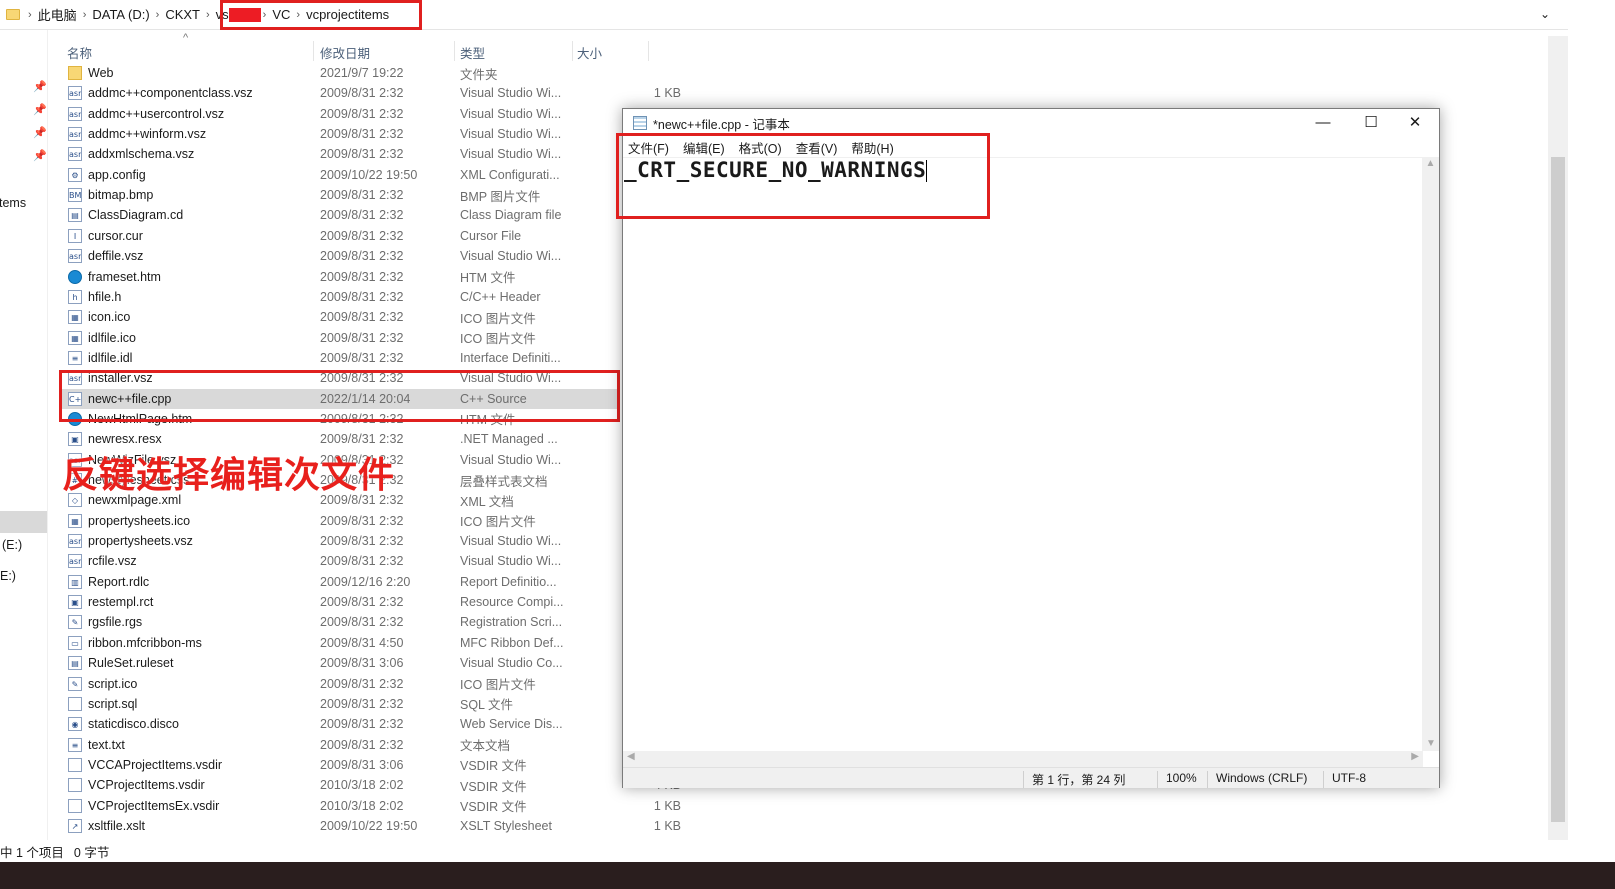  I want to click on file-row: Web 2021/9/7 19:22 文件夹, so click(340, 73).